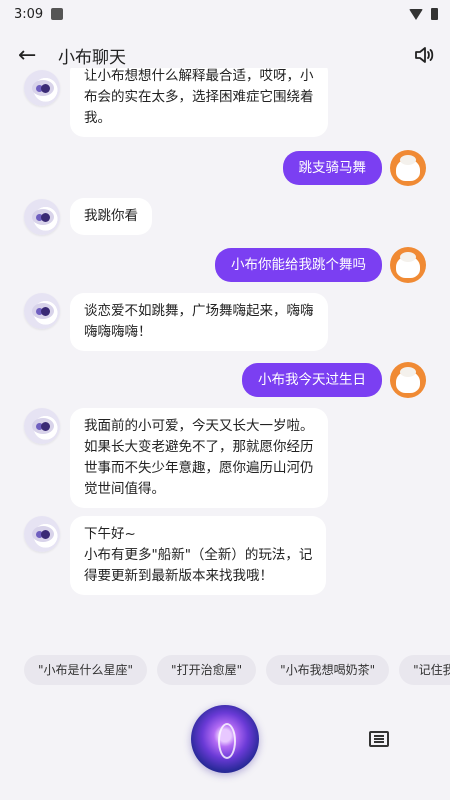 The height and width of the screenshot is (800, 450). I want to click on bot-message: 我跳你看, so click(88, 216).